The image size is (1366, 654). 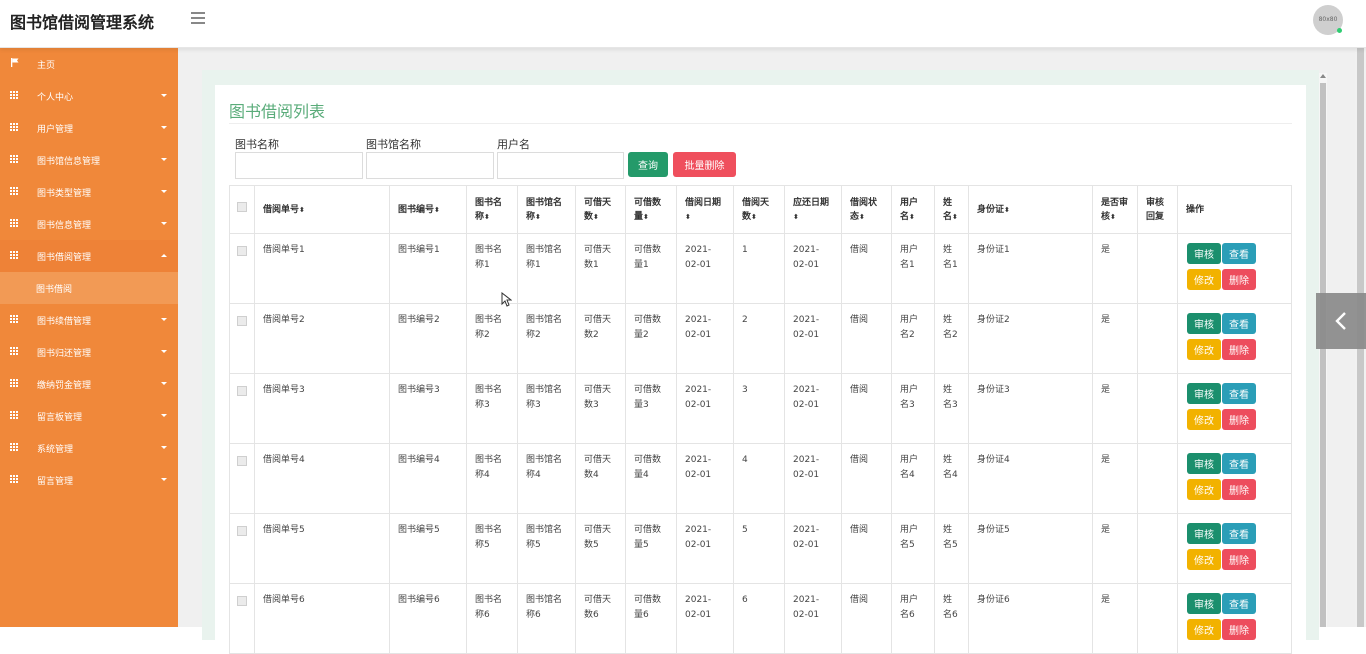 I want to click on sidebar-item-2: 用户管理, so click(x=89, y=128).